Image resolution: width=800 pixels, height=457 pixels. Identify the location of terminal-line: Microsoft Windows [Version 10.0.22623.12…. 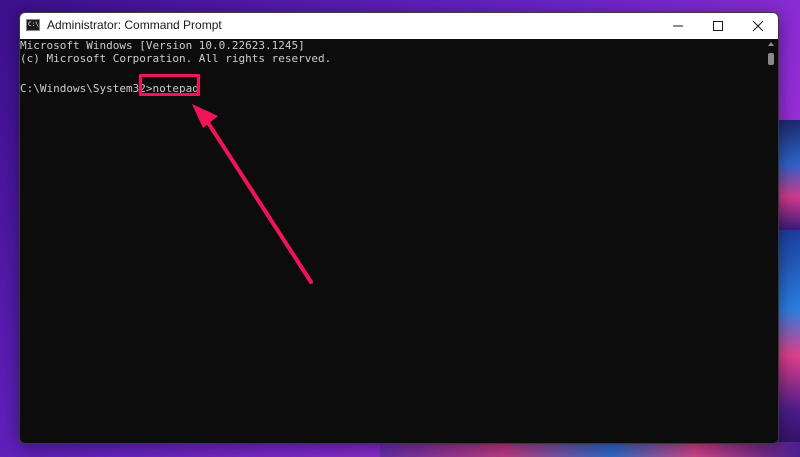
(162, 45).